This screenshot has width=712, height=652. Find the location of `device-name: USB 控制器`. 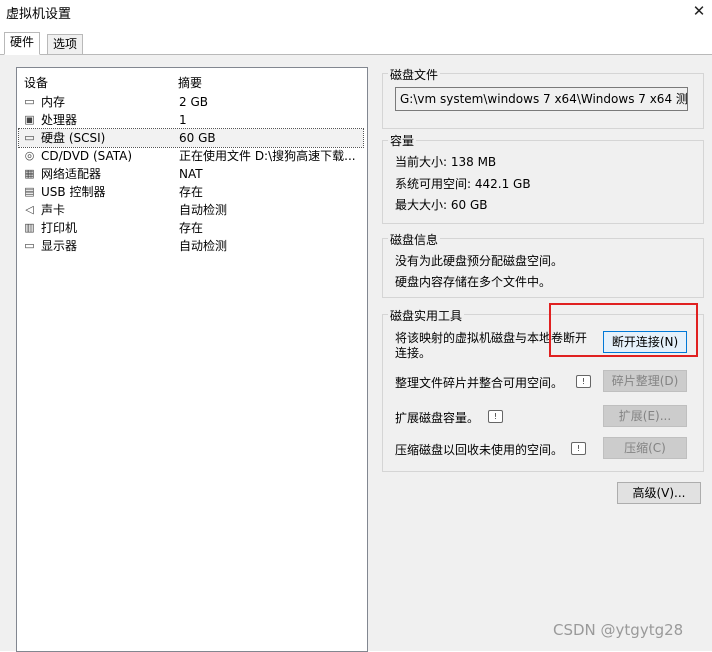

device-name: USB 控制器 is located at coordinates (73, 192).